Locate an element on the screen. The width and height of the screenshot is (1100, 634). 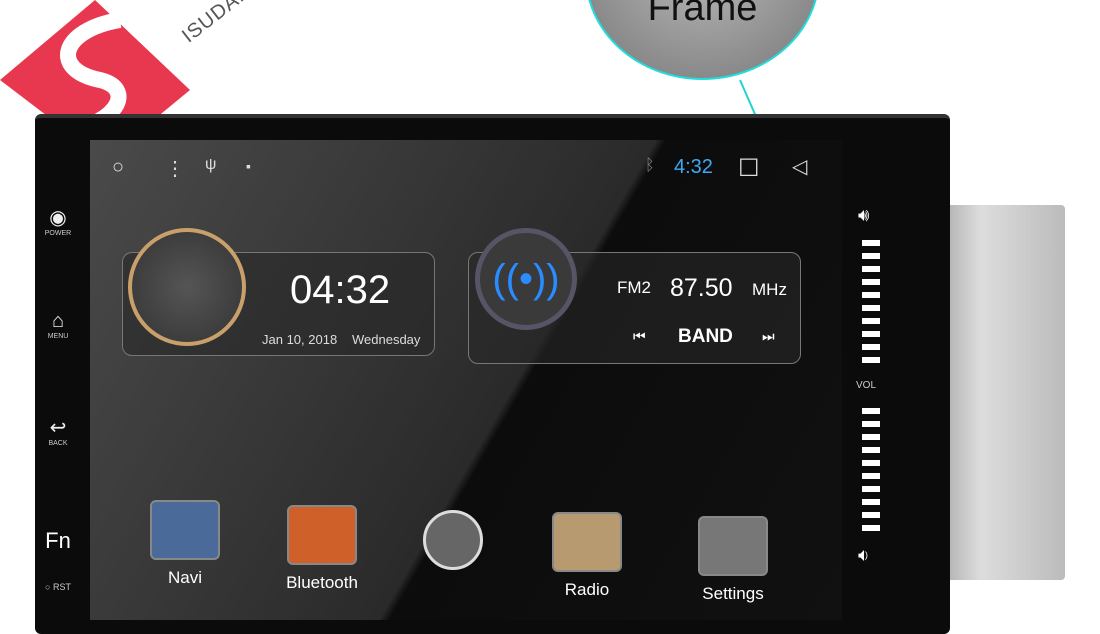
rst-label: RST is located at coordinates (61, 587).